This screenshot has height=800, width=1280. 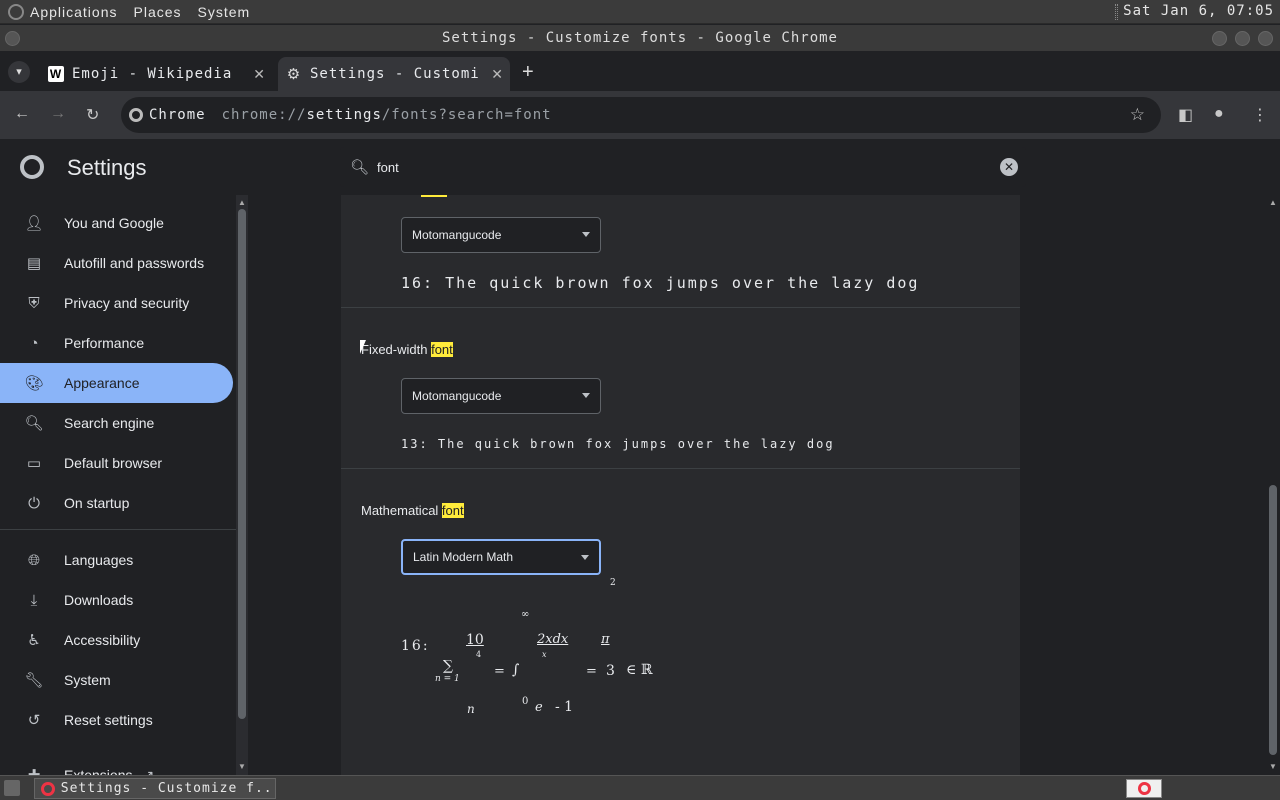 What do you see at coordinates (107, 167) in the screenshot?
I see `page-title: Settings` at bounding box center [107, 167].